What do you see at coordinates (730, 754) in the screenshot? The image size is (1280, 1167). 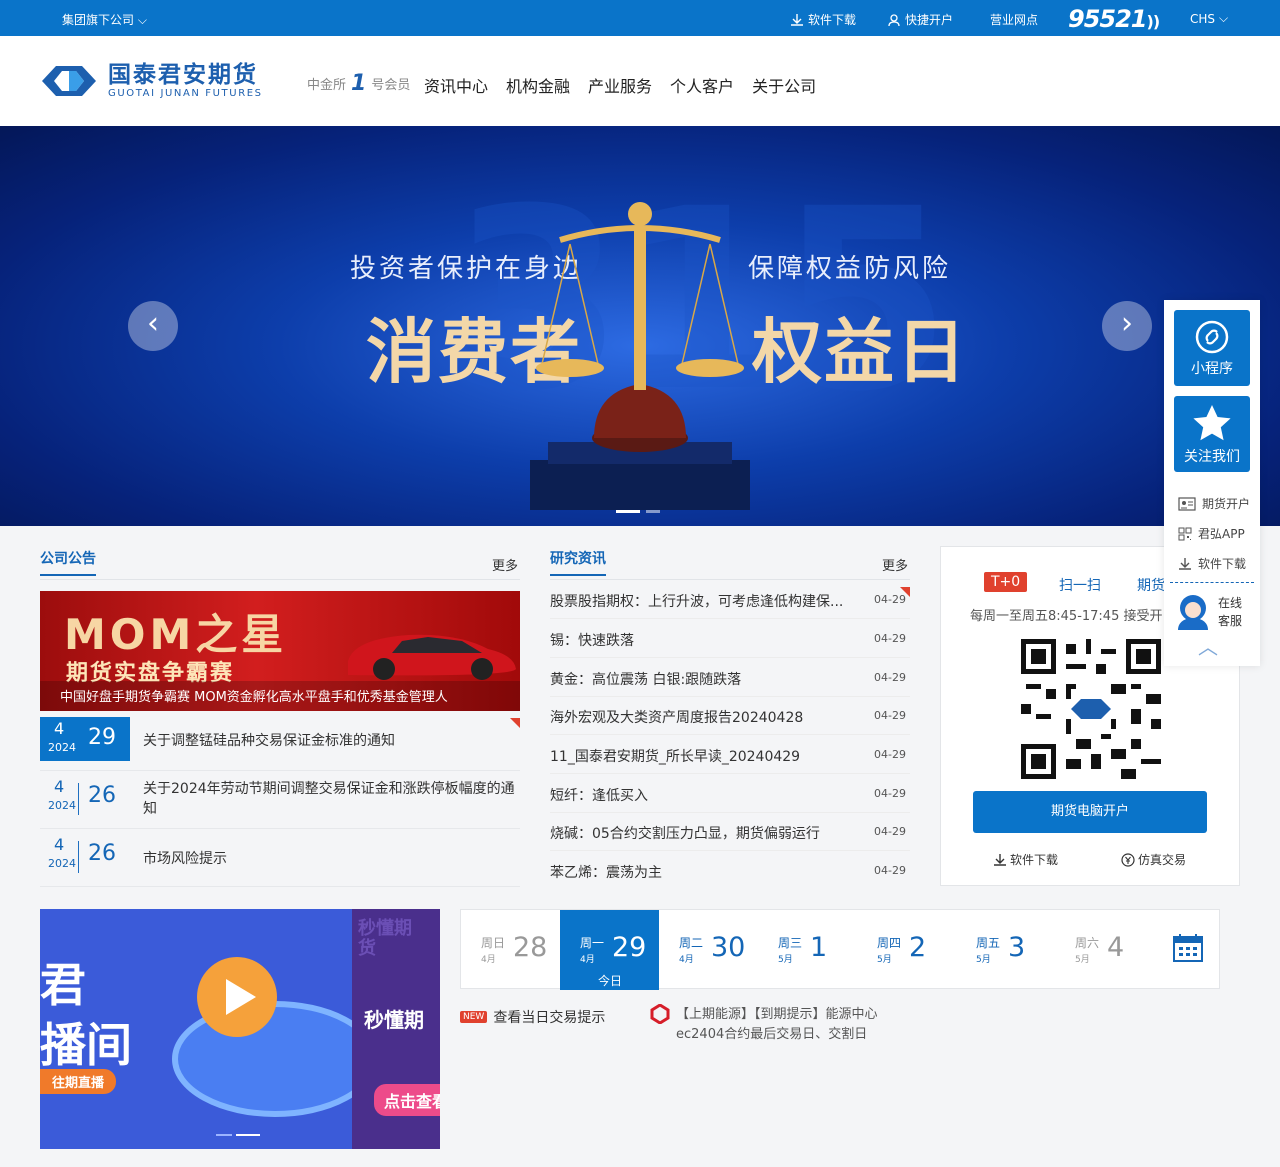 I see `research-item: 11_国泰君安期货_所长早读_20240429 04-29` at bounding box center [730, 754].